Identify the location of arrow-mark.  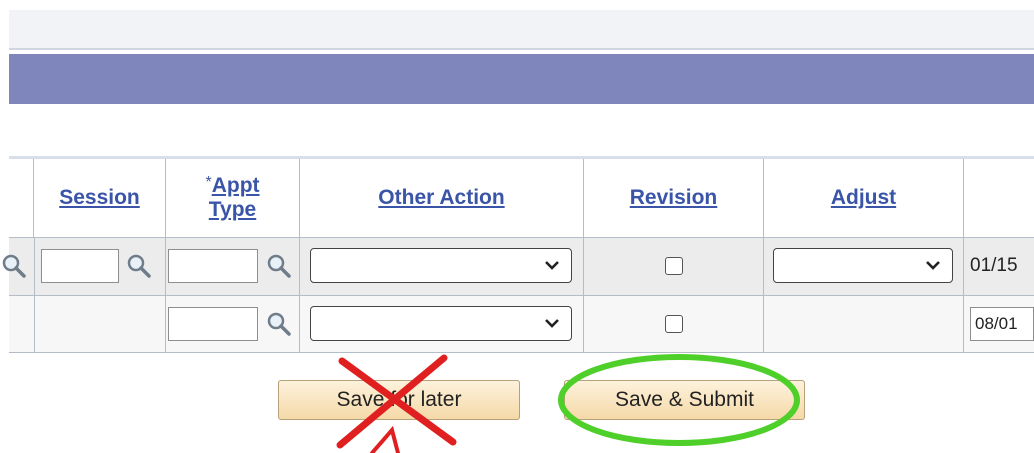
(385, 439).